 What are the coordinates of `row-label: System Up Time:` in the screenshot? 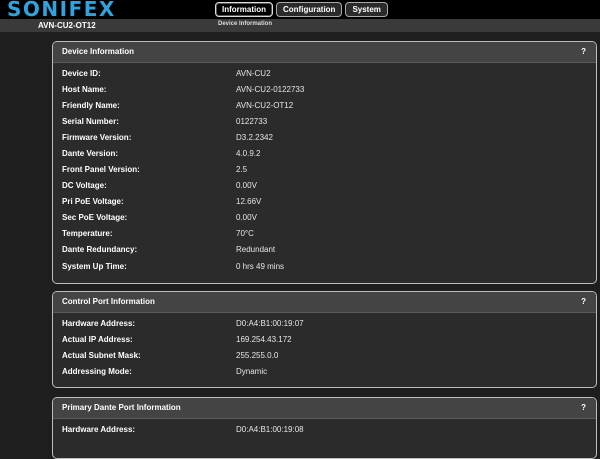 It's located at (94, 266).